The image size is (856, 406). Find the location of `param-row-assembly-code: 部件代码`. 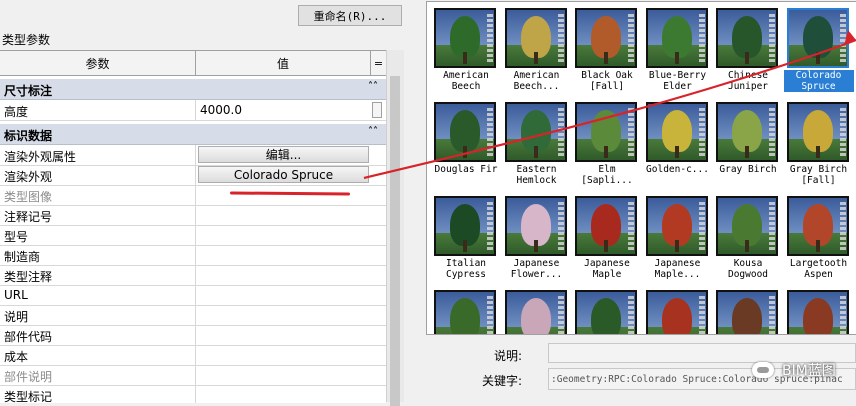

param-row-assembly-code: 部件代码 is located at coordinates (193, 335).